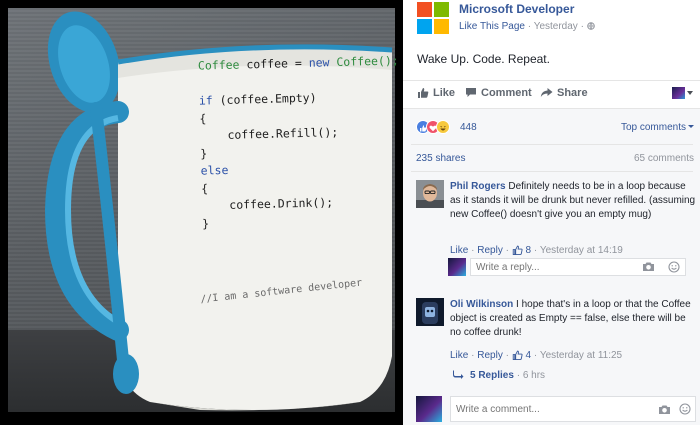 This screenshot has height=425, width=700. What do you see at coordinates (506, 93) in the screenshot?
I see `comment-button-label: Comment` at bounding box center [506, 93].